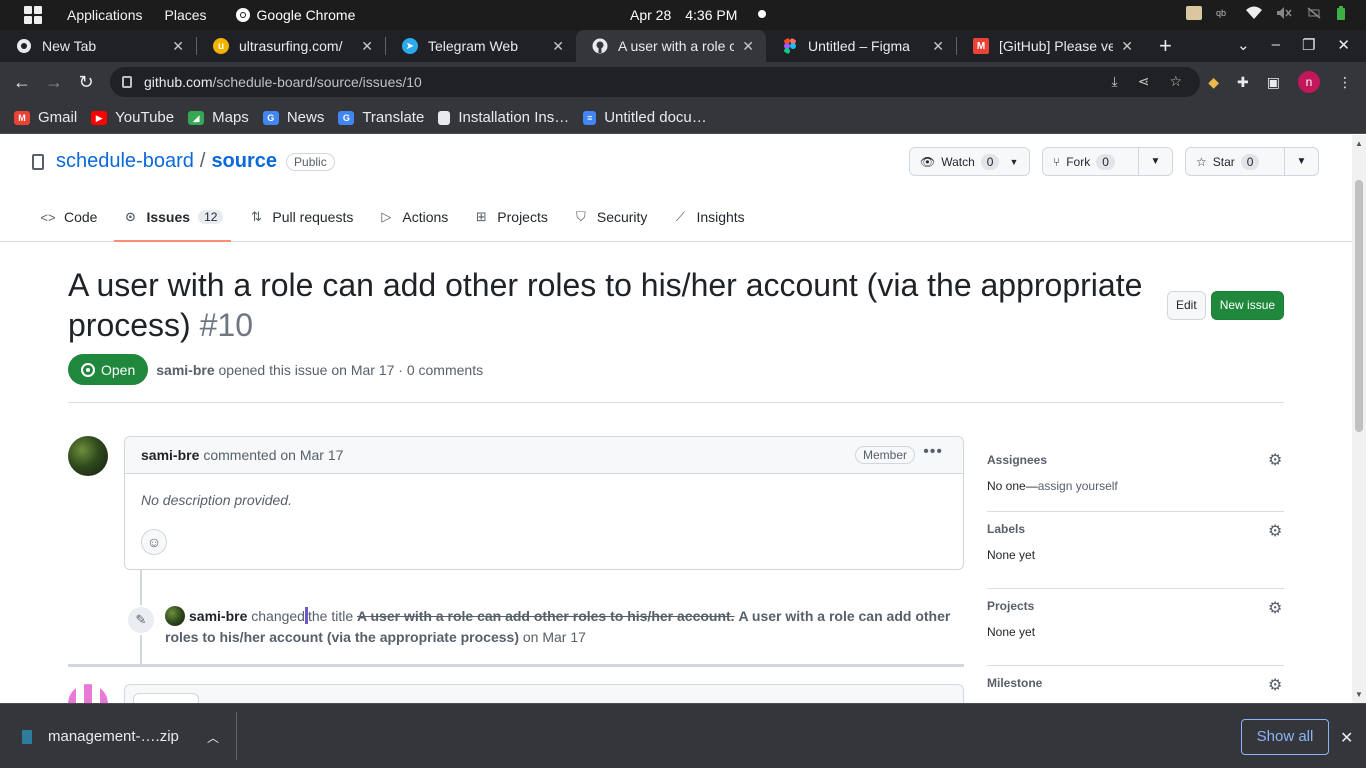 The width and height of the screenshot is (1366, 768). Describe the element at coordinates (186, 15) in the screenshot. I see `places-menu: Places` at that location.